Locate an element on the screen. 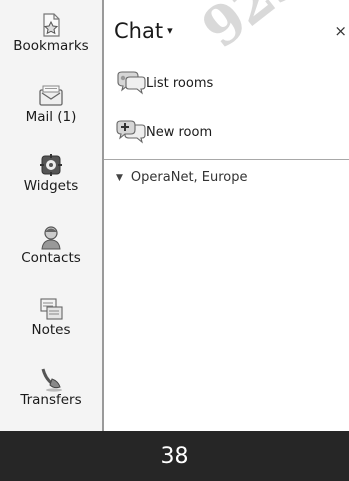 Image resolution: width=349 pixels, height=481 pixels. sidebar-item-mail: Mail (1) is located at coordinates (51, 104).